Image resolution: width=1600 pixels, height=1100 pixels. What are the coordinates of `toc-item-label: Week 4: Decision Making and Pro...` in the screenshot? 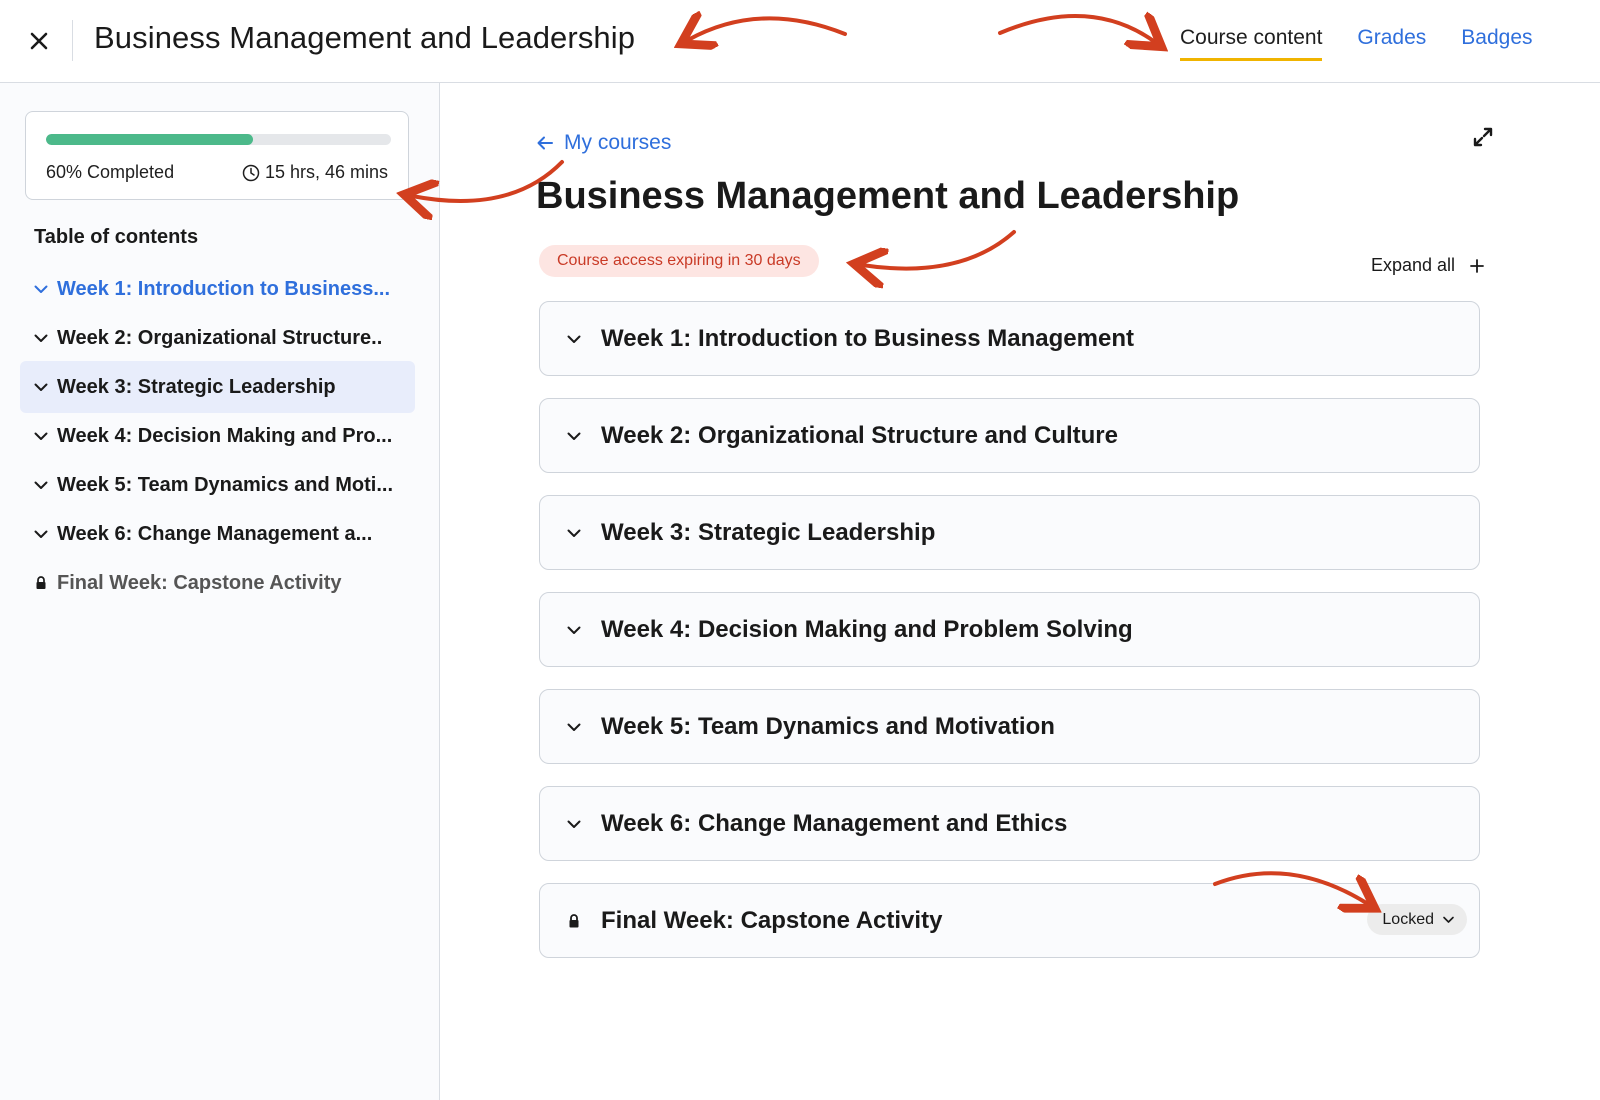 It's located at (225, 435).